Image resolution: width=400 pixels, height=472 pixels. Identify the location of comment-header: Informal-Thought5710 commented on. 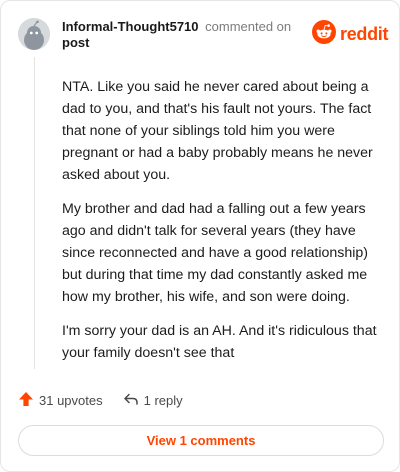
(176, 27).